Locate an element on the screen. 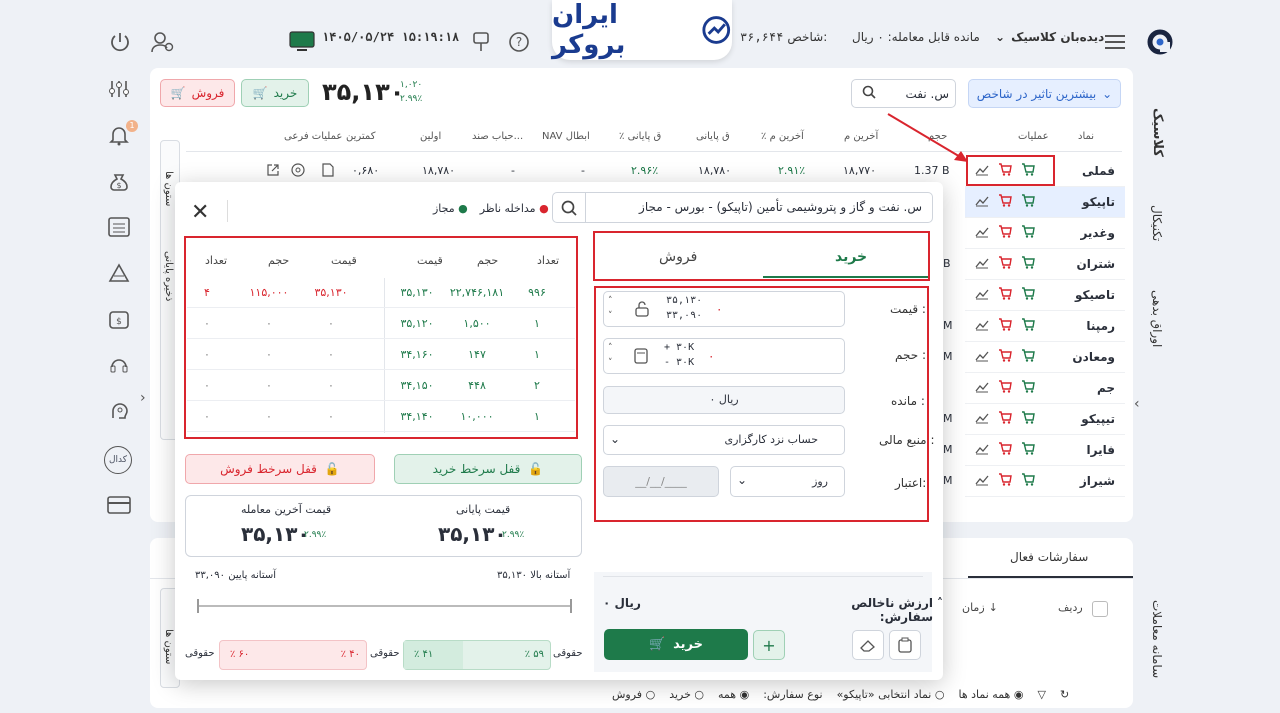 This screenshot has height=713, width=1280. ob-sell-cell: ۱۱۵,۰۰۰ is located at coordinates (269, 292).